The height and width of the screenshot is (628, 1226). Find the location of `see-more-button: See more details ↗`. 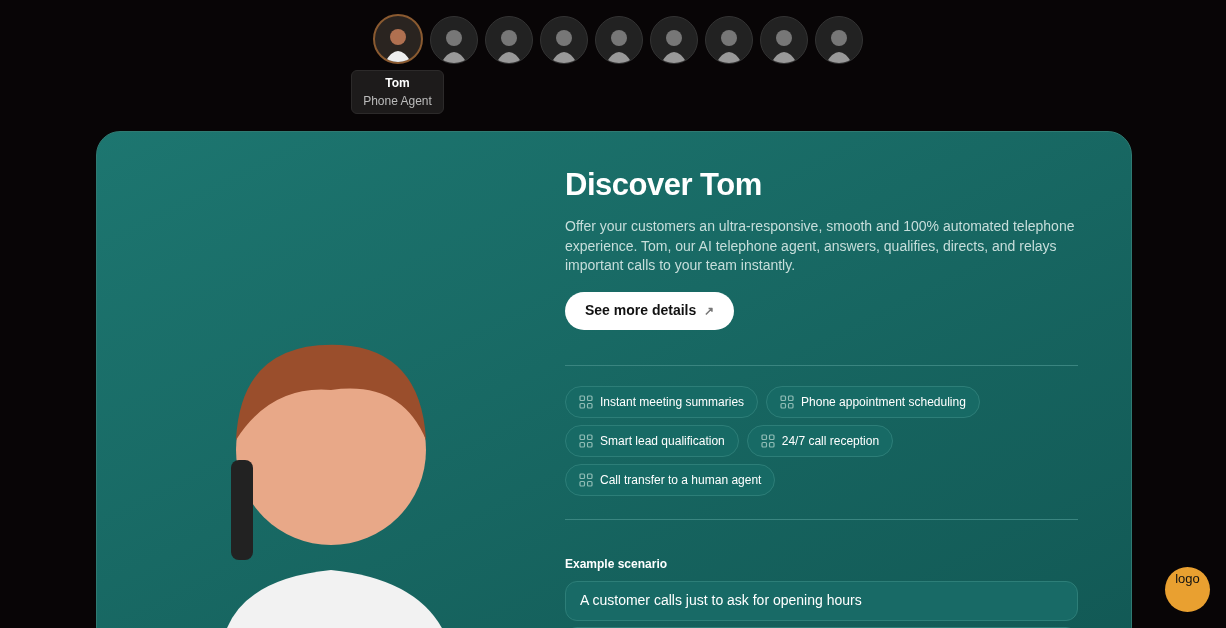

see-more-button: See more details ↗ is located at coordinates (650, 310).